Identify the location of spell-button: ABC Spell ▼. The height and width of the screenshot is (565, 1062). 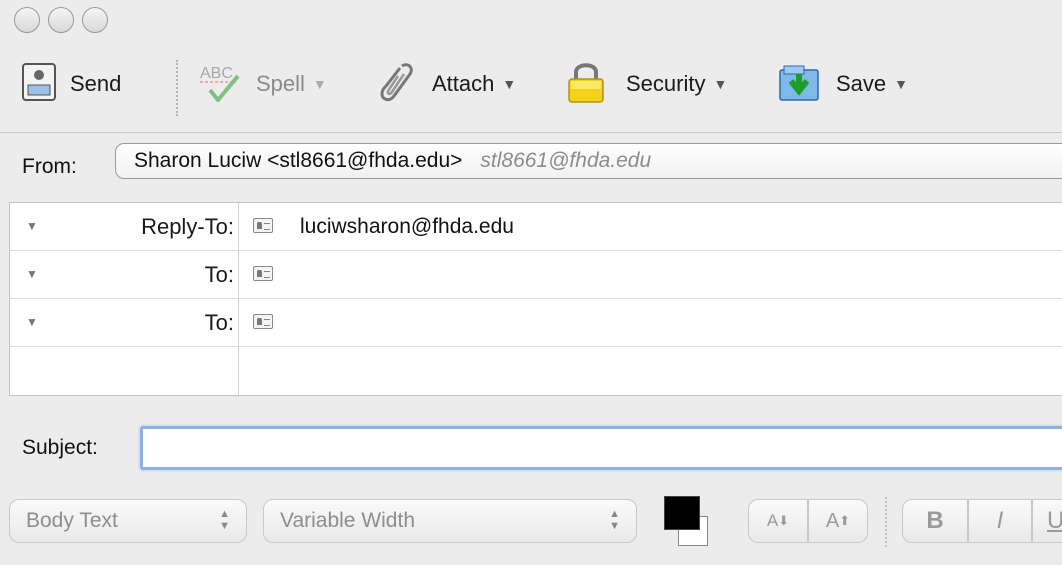
(262, 84).